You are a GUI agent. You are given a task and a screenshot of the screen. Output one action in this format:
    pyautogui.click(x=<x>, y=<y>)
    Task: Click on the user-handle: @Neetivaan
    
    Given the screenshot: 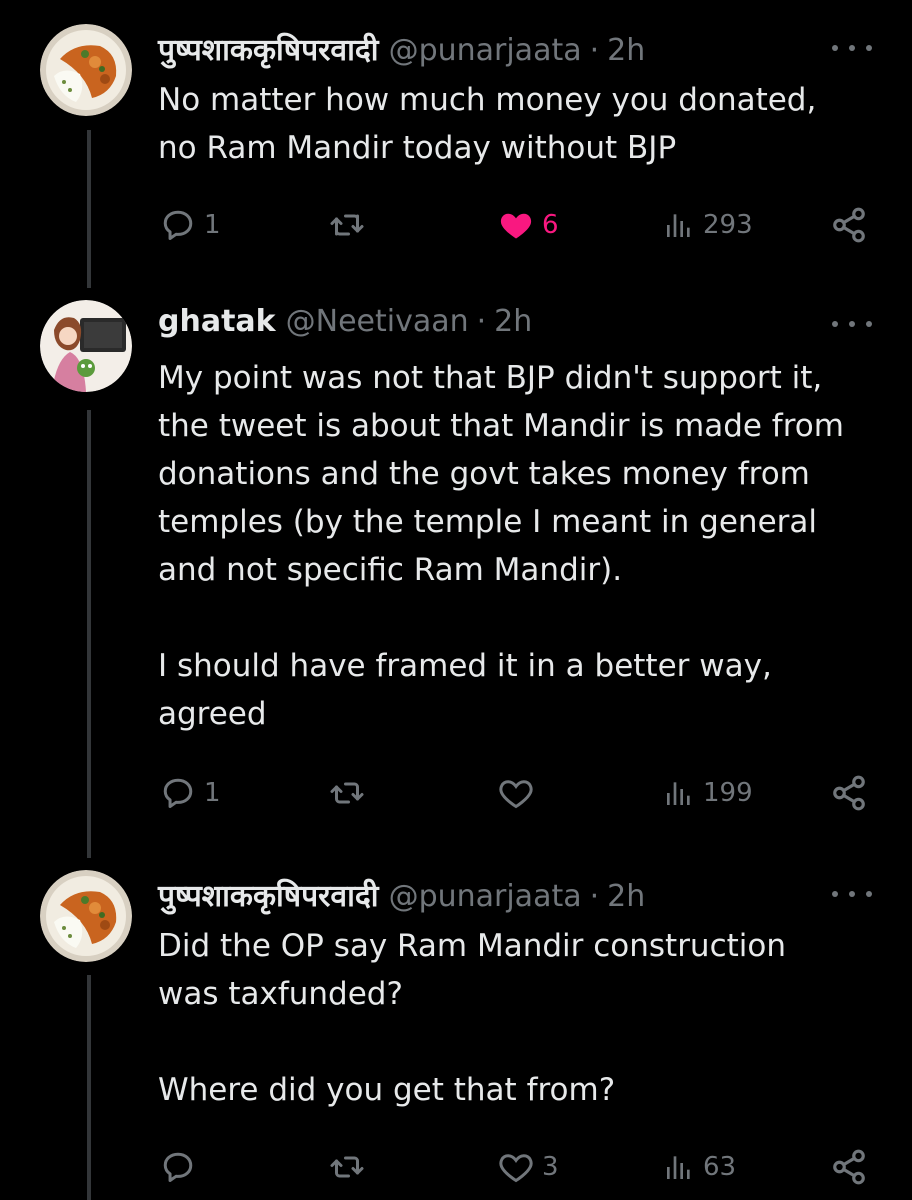 What is the action you would take?
    pyautogui.click(x=377, y=321)
    